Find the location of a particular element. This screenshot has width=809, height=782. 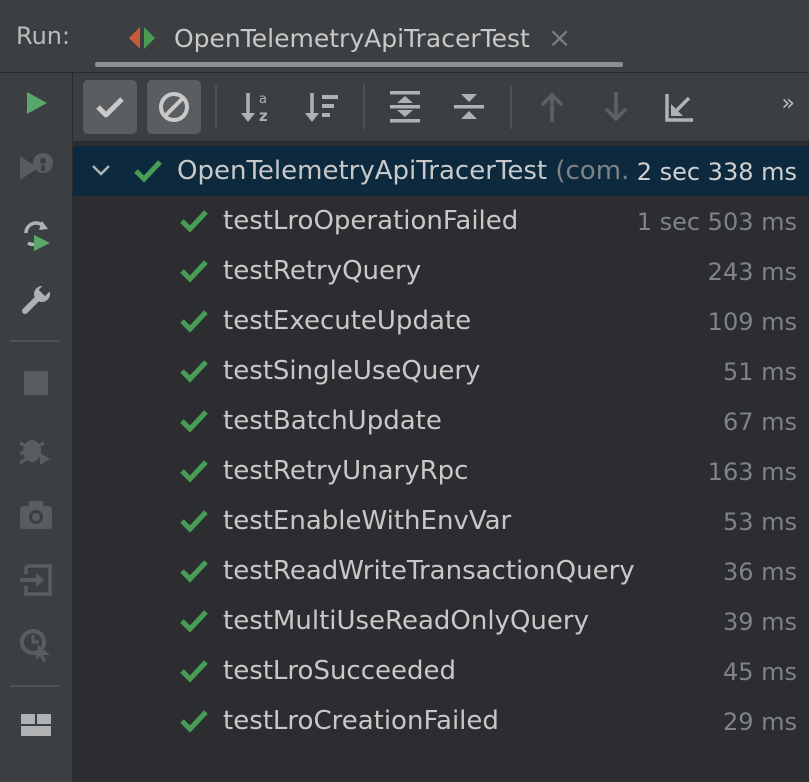

test-name: testExecuteUpdate is located at coordinates (347, 321).